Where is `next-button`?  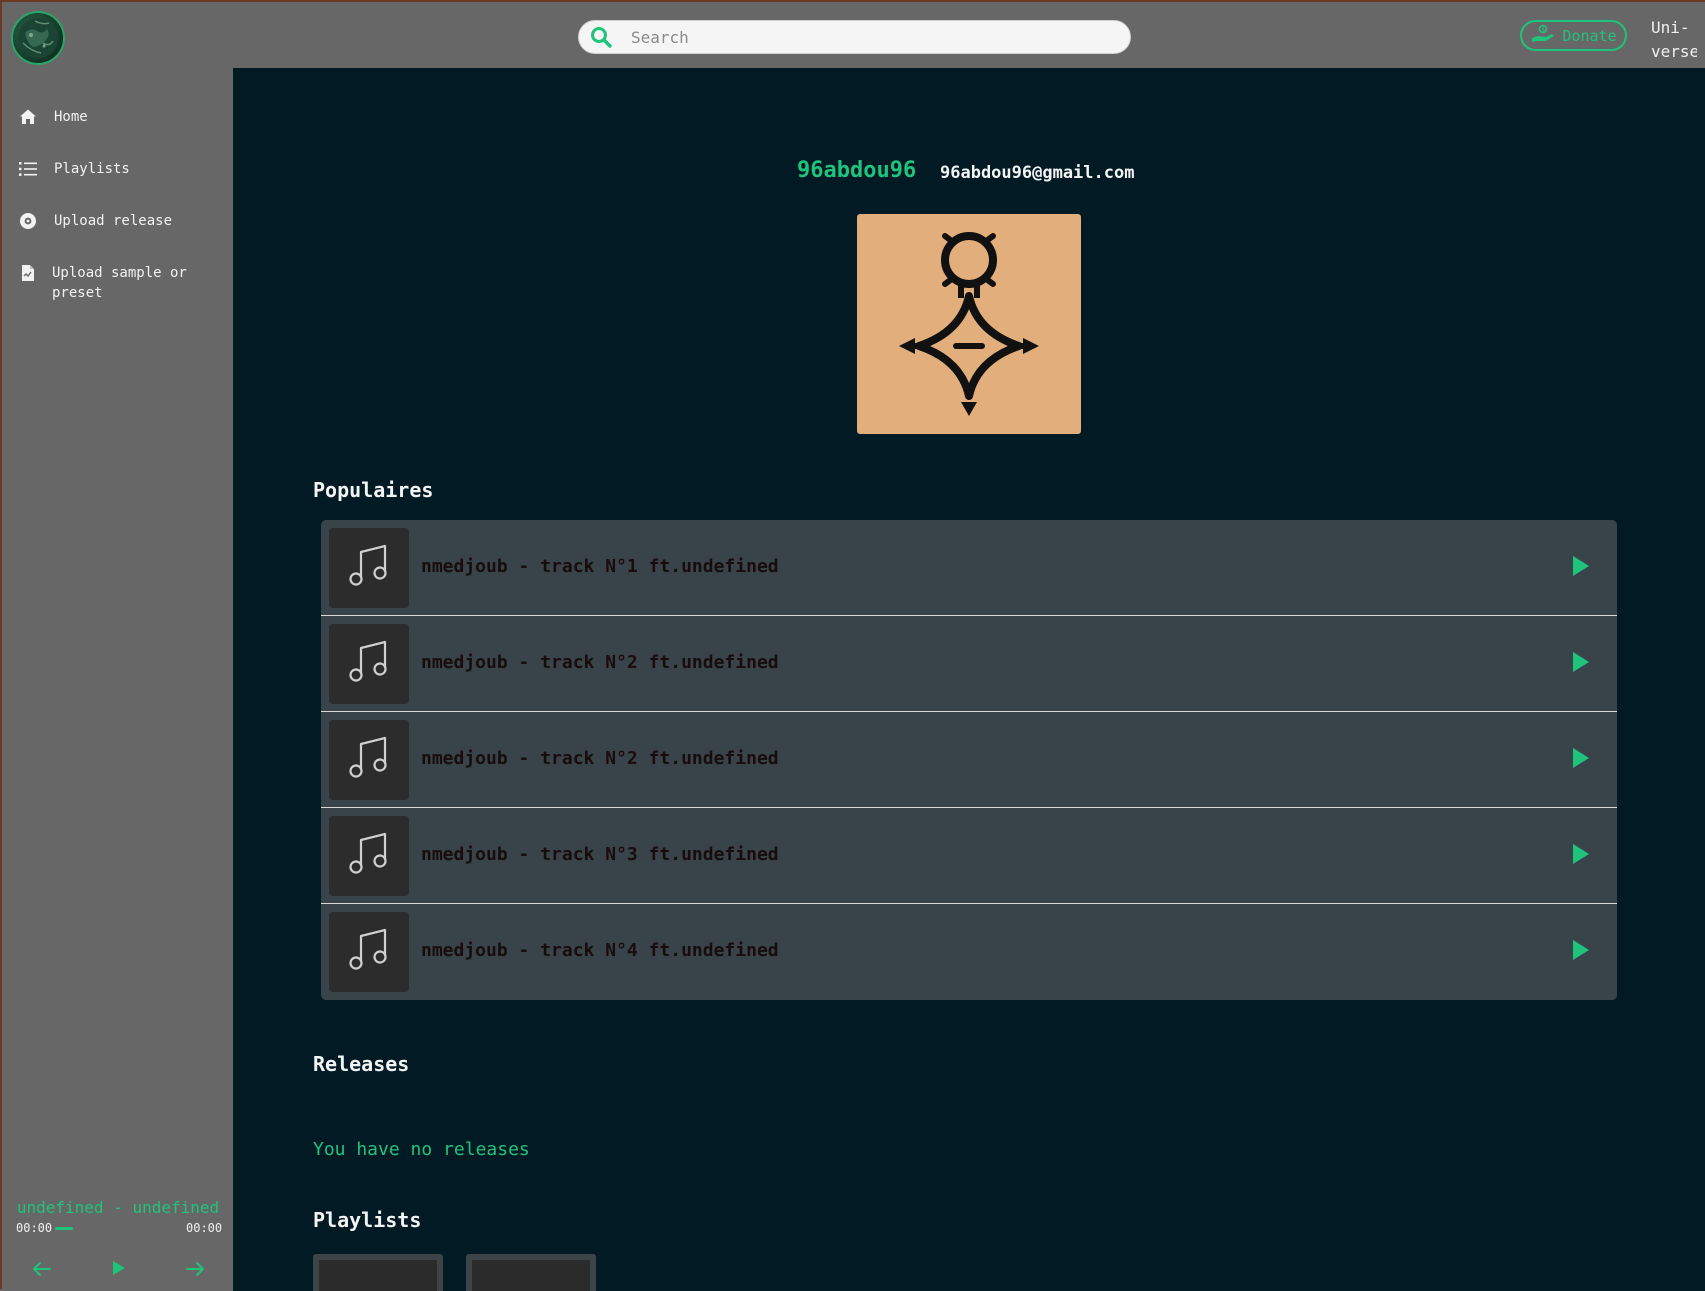
next-button is located at coordinates (195, 1270).